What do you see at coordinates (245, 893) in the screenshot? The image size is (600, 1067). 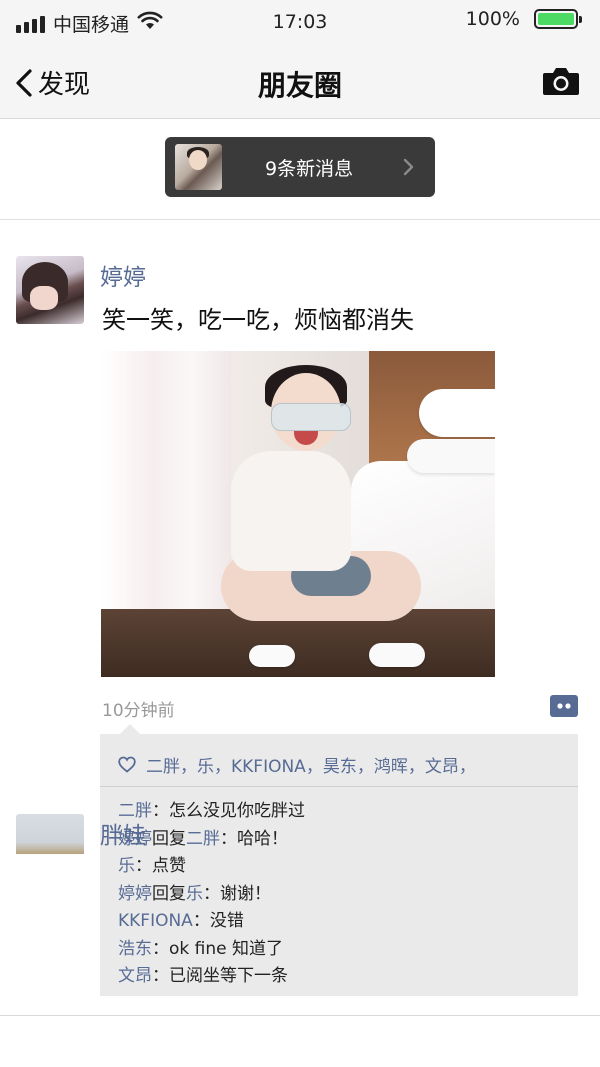 I see `comment-text: 谢谢！` at bounding box center [245, 893].